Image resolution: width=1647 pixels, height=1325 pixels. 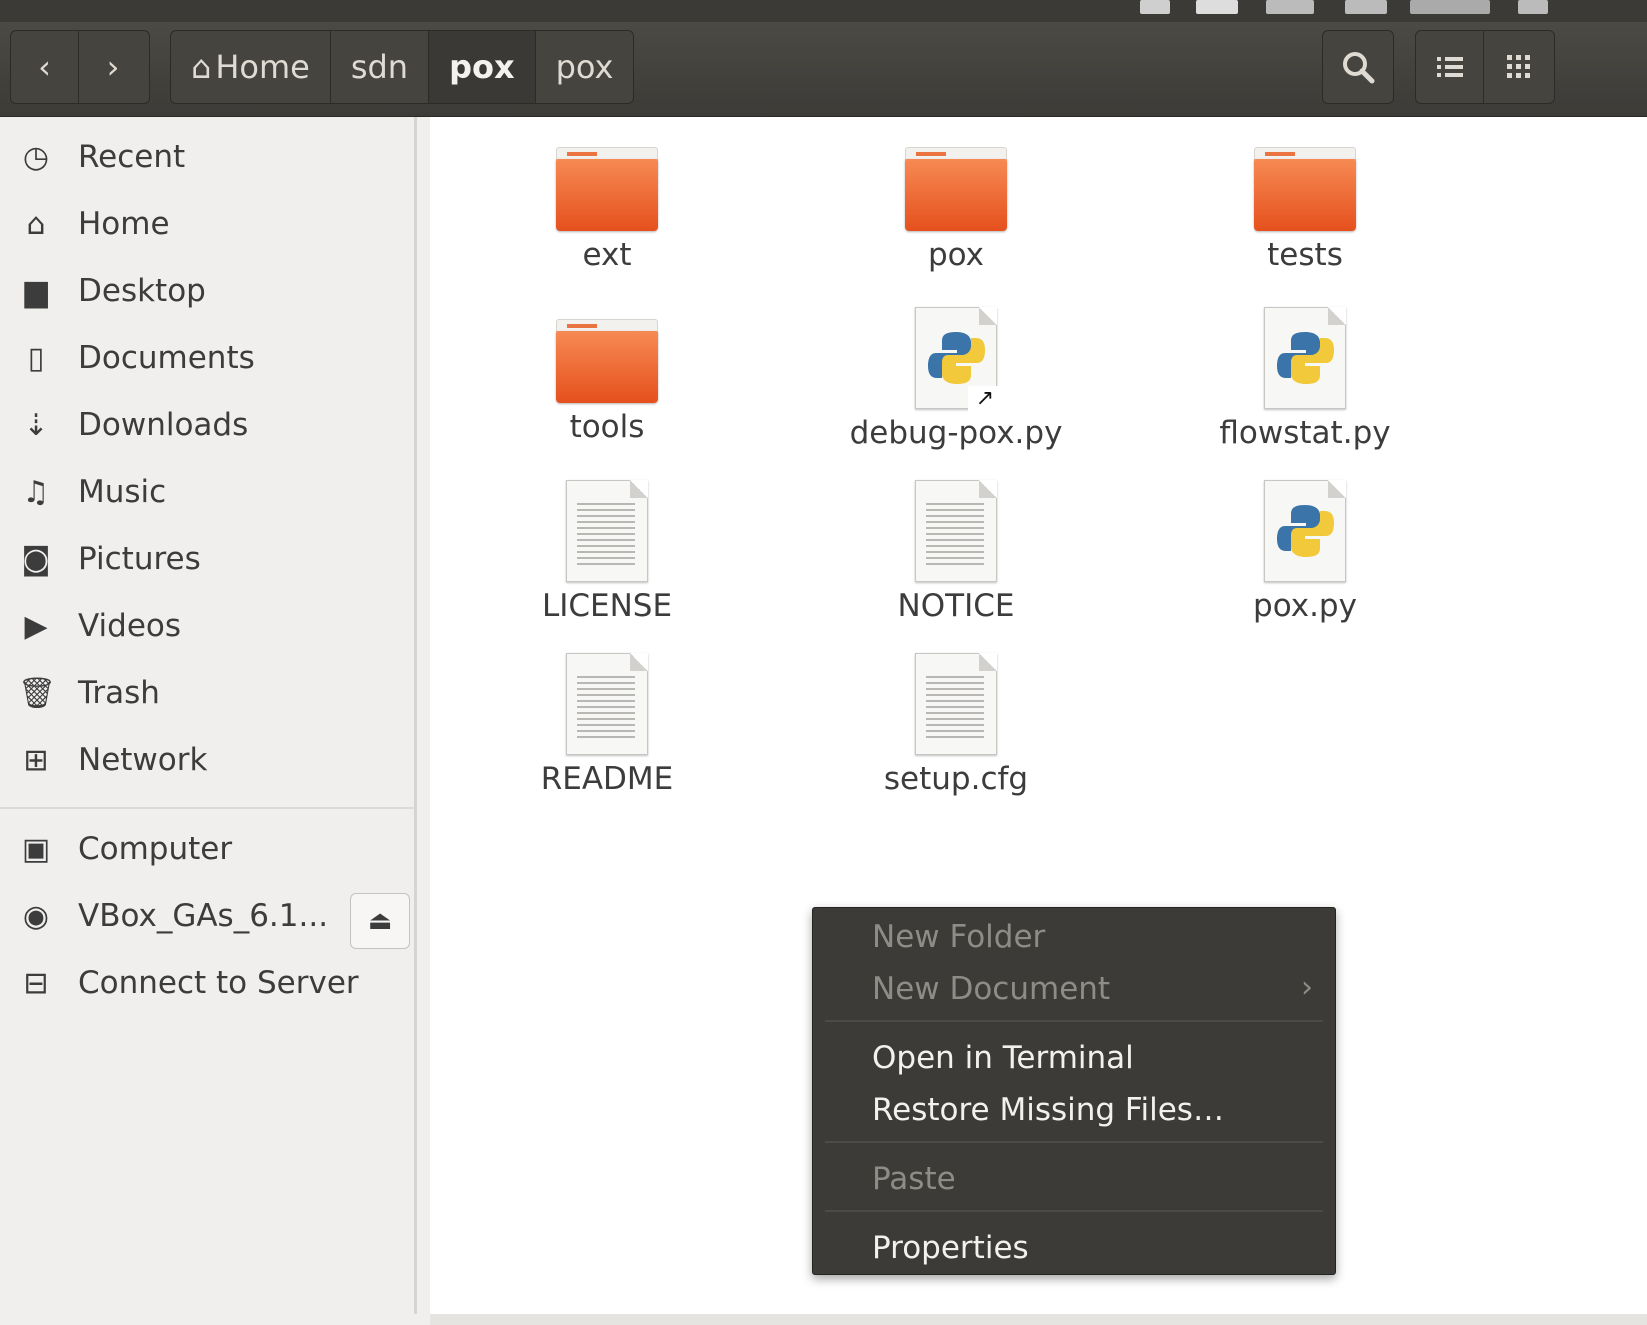 I want to click on search-button, so click(x=1358, y=67).